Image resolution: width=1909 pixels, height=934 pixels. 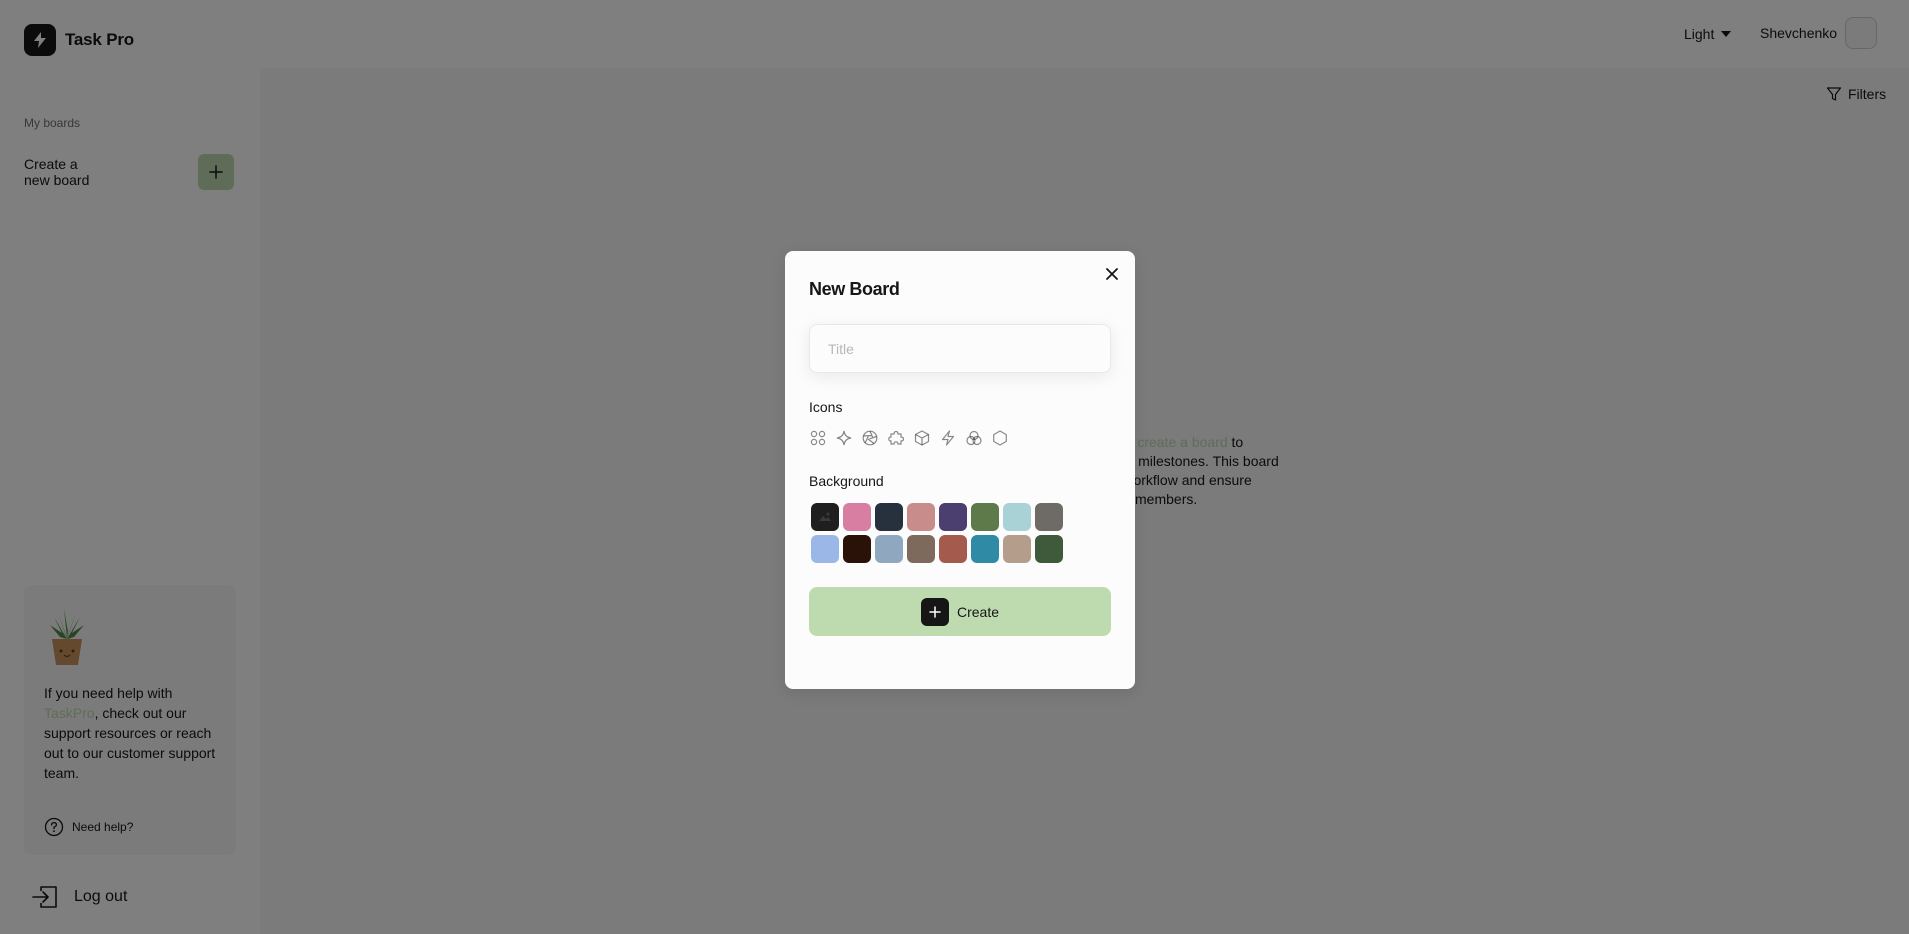 I want to click on bg-option-none, so click(x=825, y=517).